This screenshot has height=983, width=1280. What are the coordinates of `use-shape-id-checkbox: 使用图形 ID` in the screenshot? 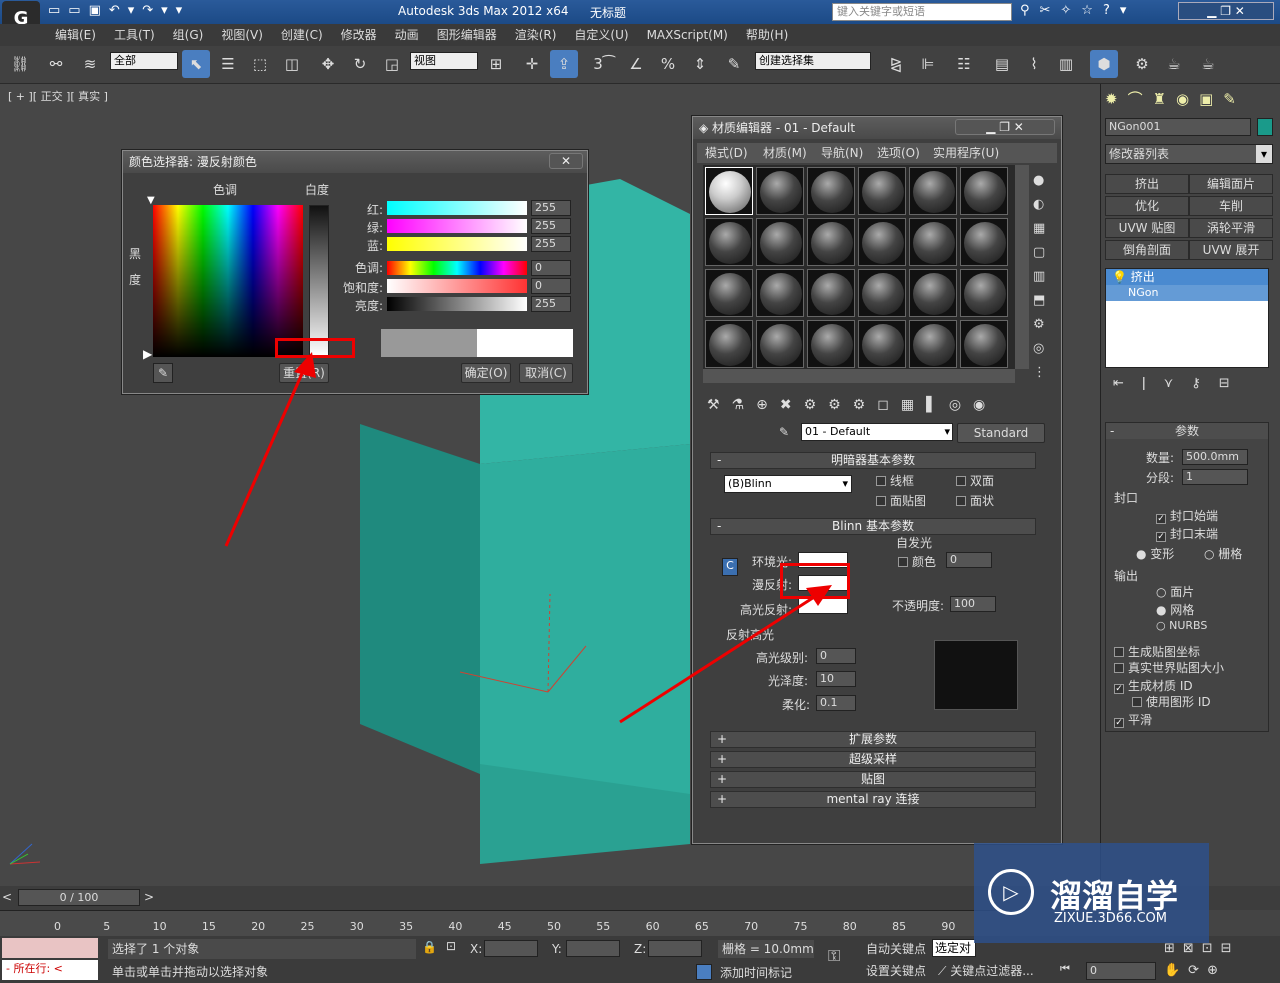 It's located at (1171, 701).